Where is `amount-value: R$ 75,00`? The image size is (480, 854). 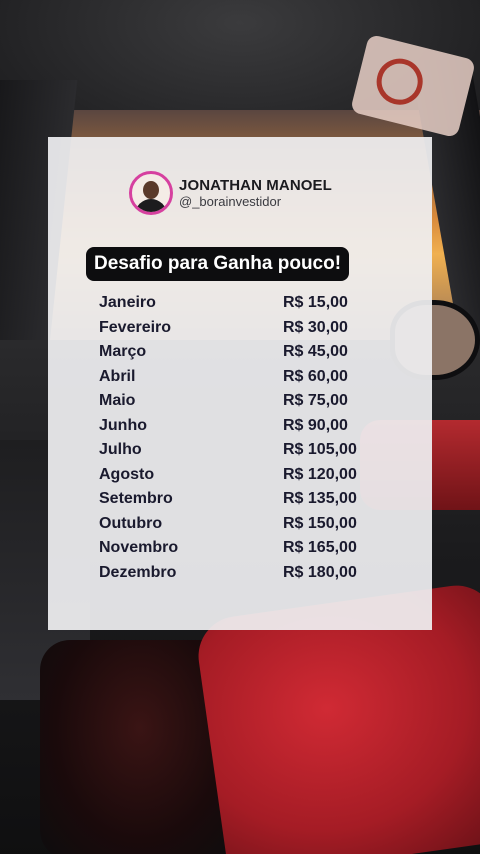
amount-value: R$ 75,00 is located at coordinates (315, 401).